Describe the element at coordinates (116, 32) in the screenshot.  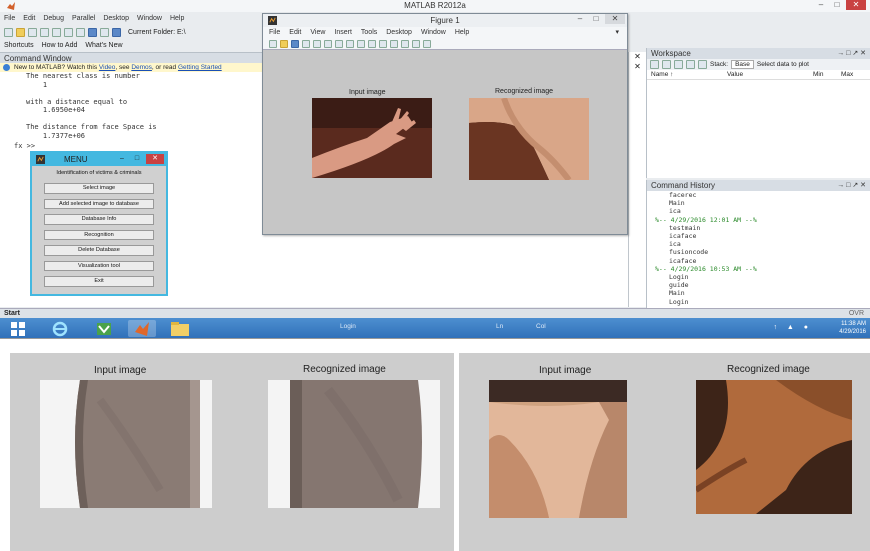
I see `help-icon` at that location.